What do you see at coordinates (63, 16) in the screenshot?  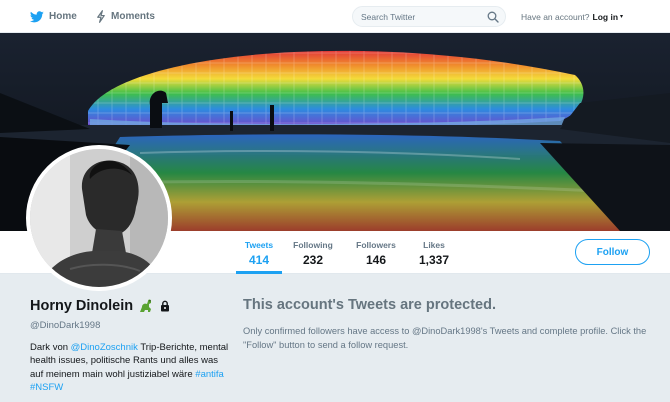 I see `nav-home-label: Home` at bounding box center [63, 16].